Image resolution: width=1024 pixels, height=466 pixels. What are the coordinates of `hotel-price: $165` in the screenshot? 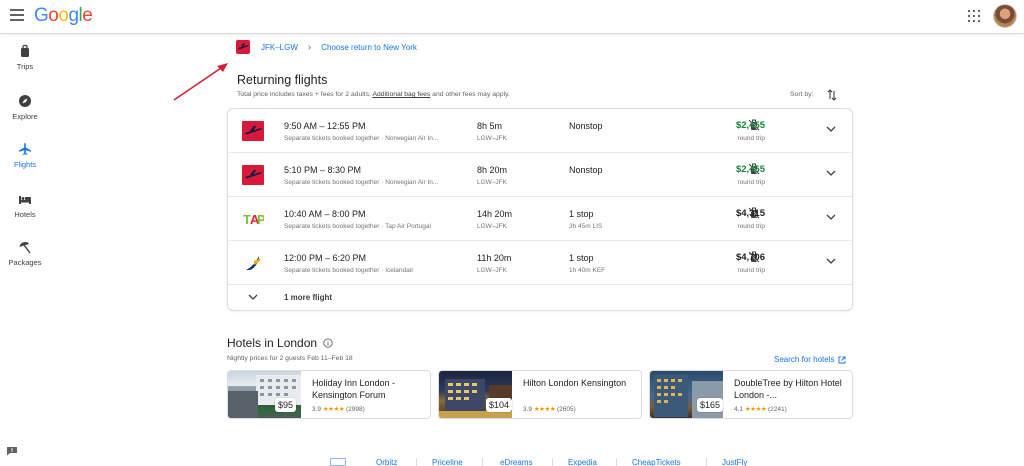 It's located at (710, 405).